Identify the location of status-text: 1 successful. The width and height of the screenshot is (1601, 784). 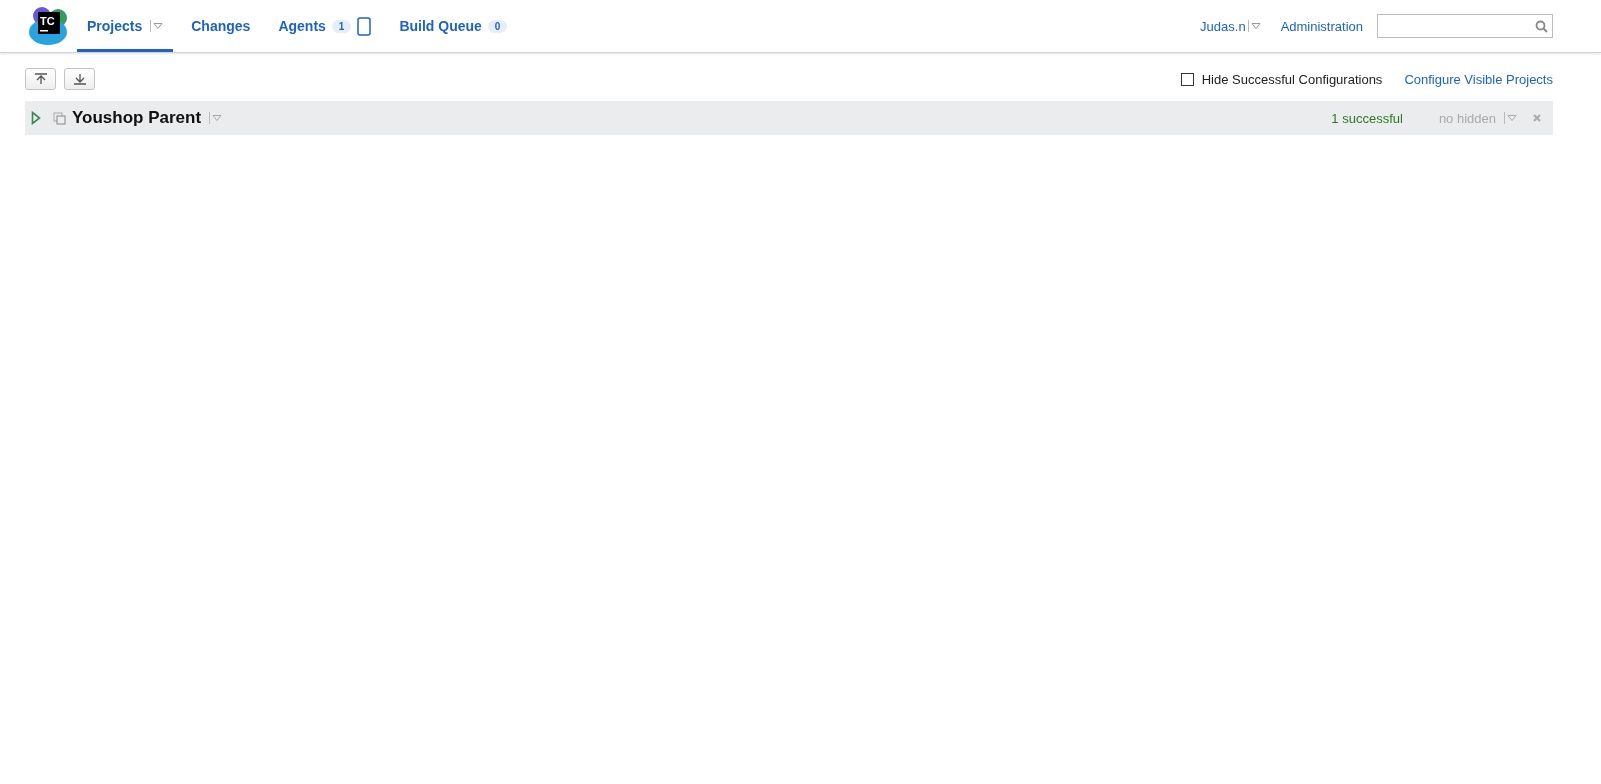
(1367, 118).